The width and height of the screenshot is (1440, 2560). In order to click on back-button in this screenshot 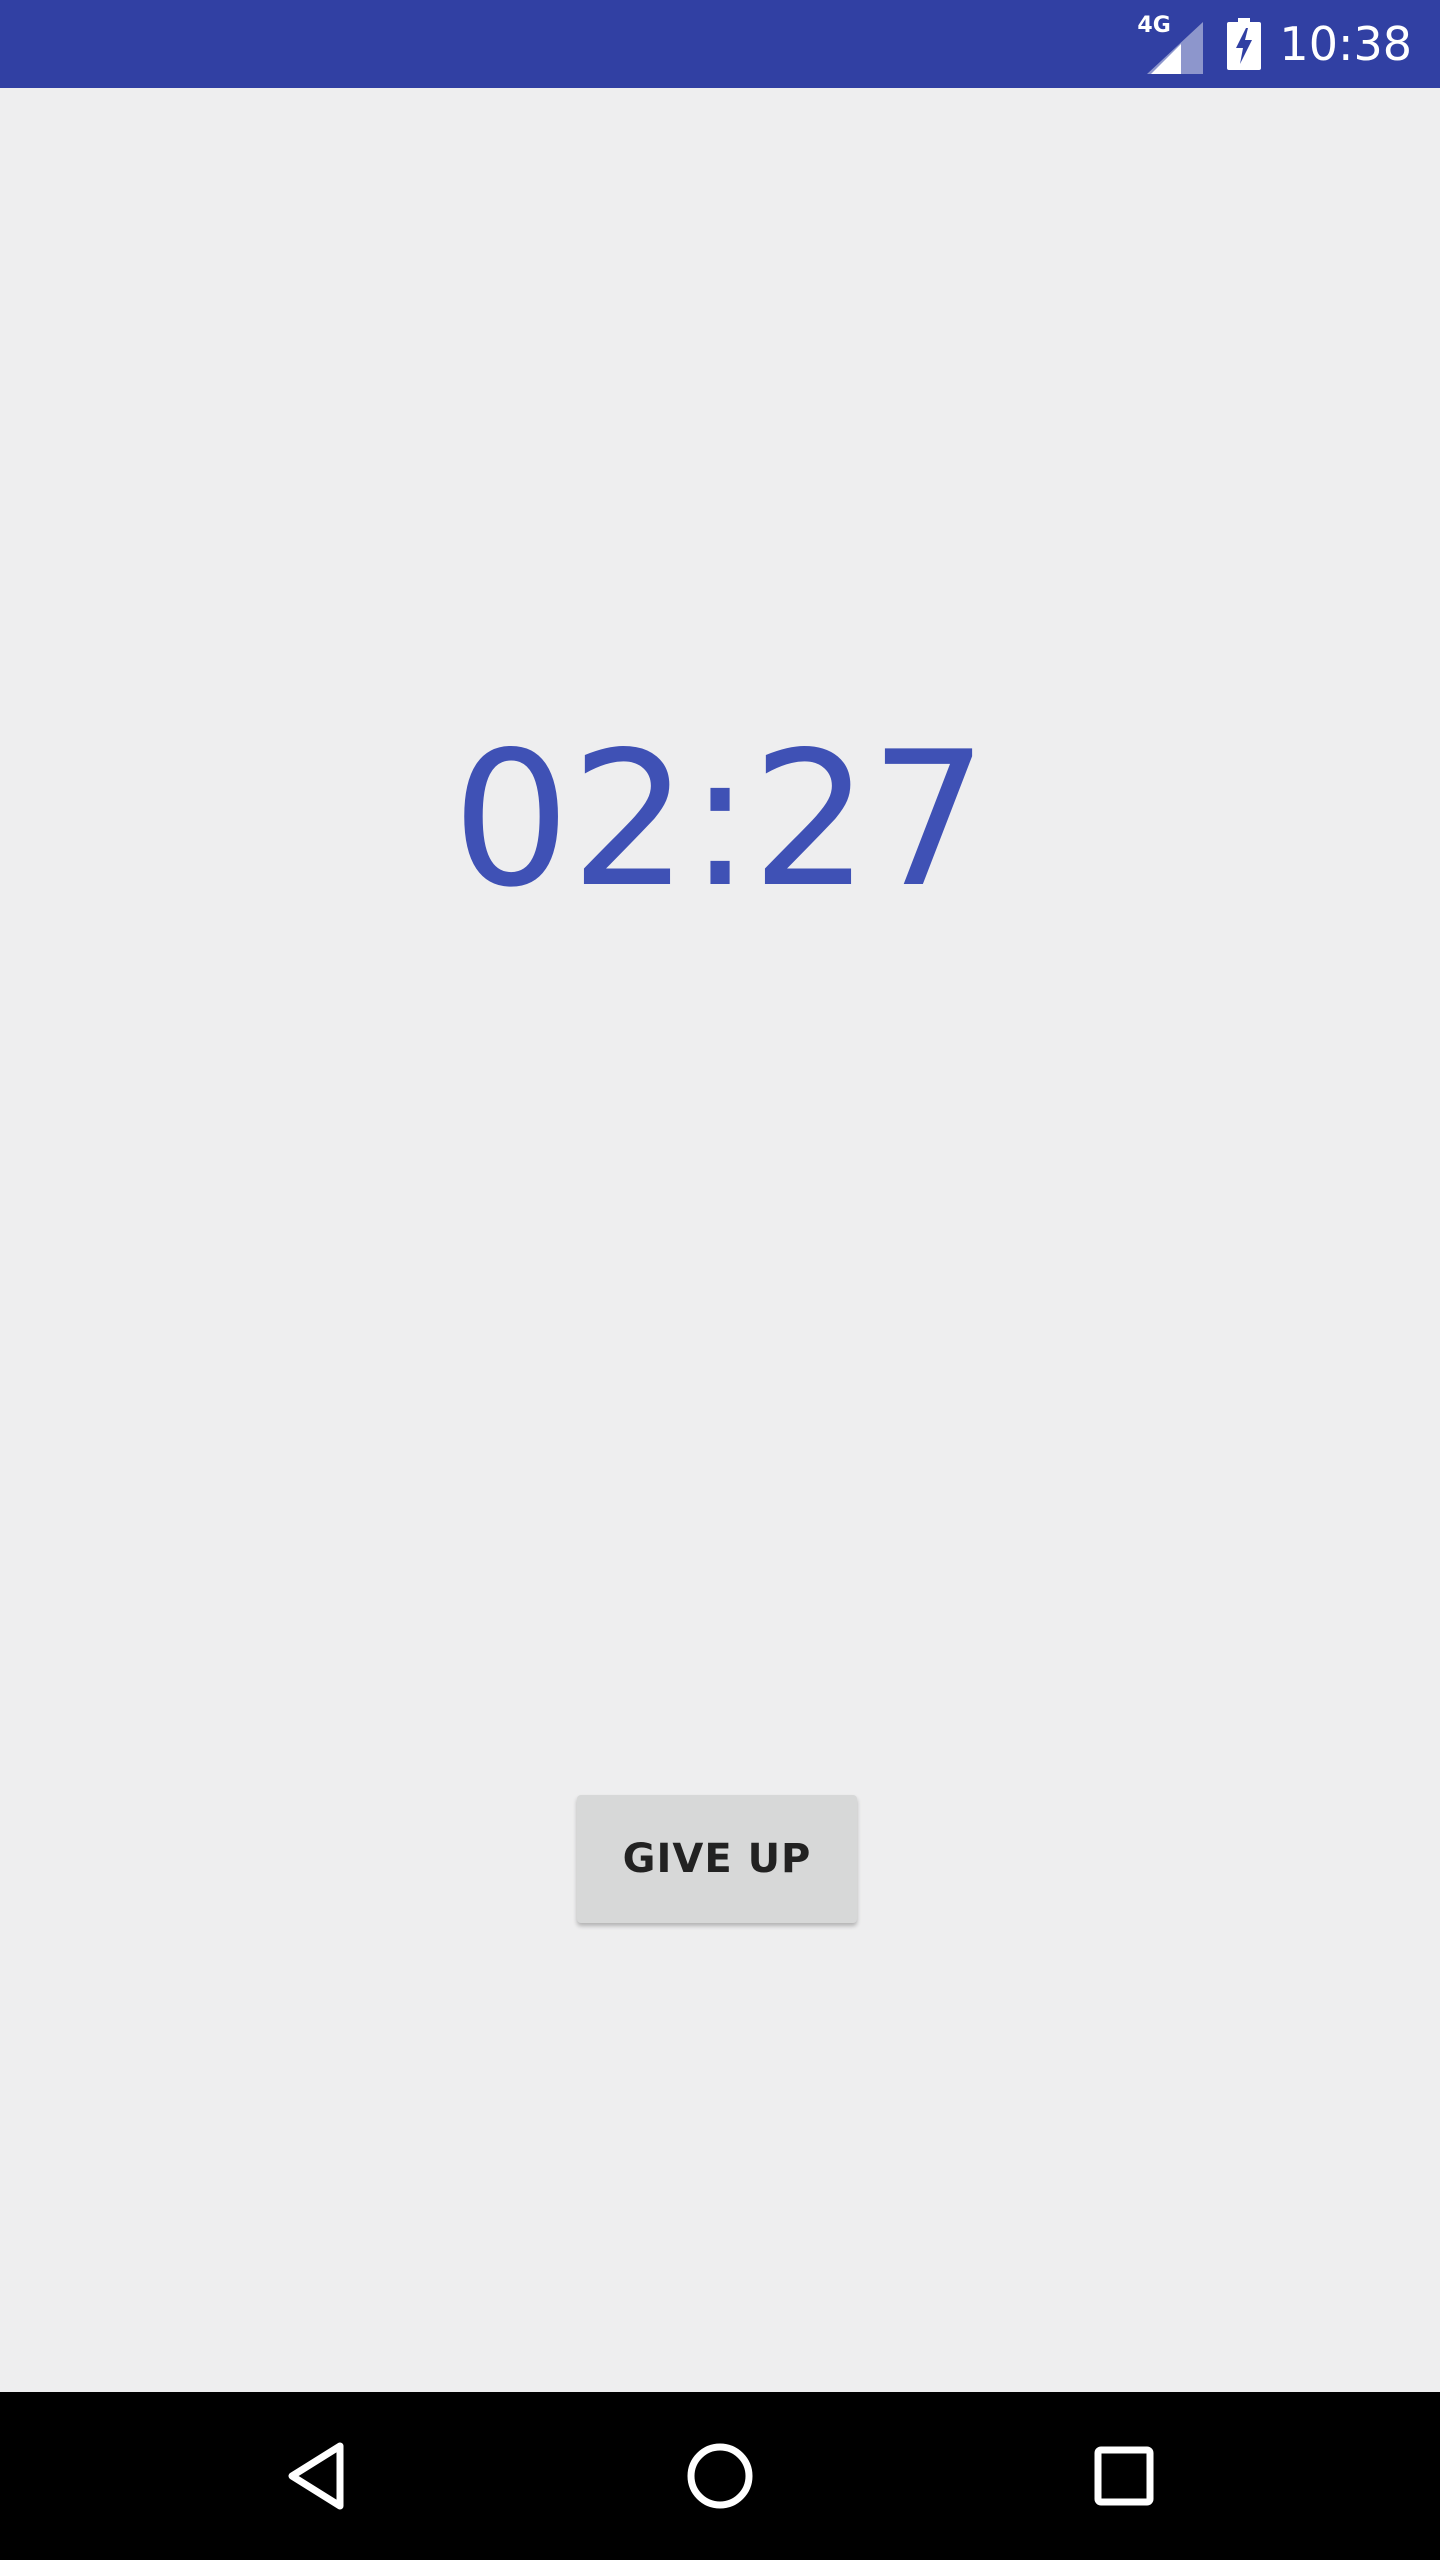, I will do `click(316, 2476)`.